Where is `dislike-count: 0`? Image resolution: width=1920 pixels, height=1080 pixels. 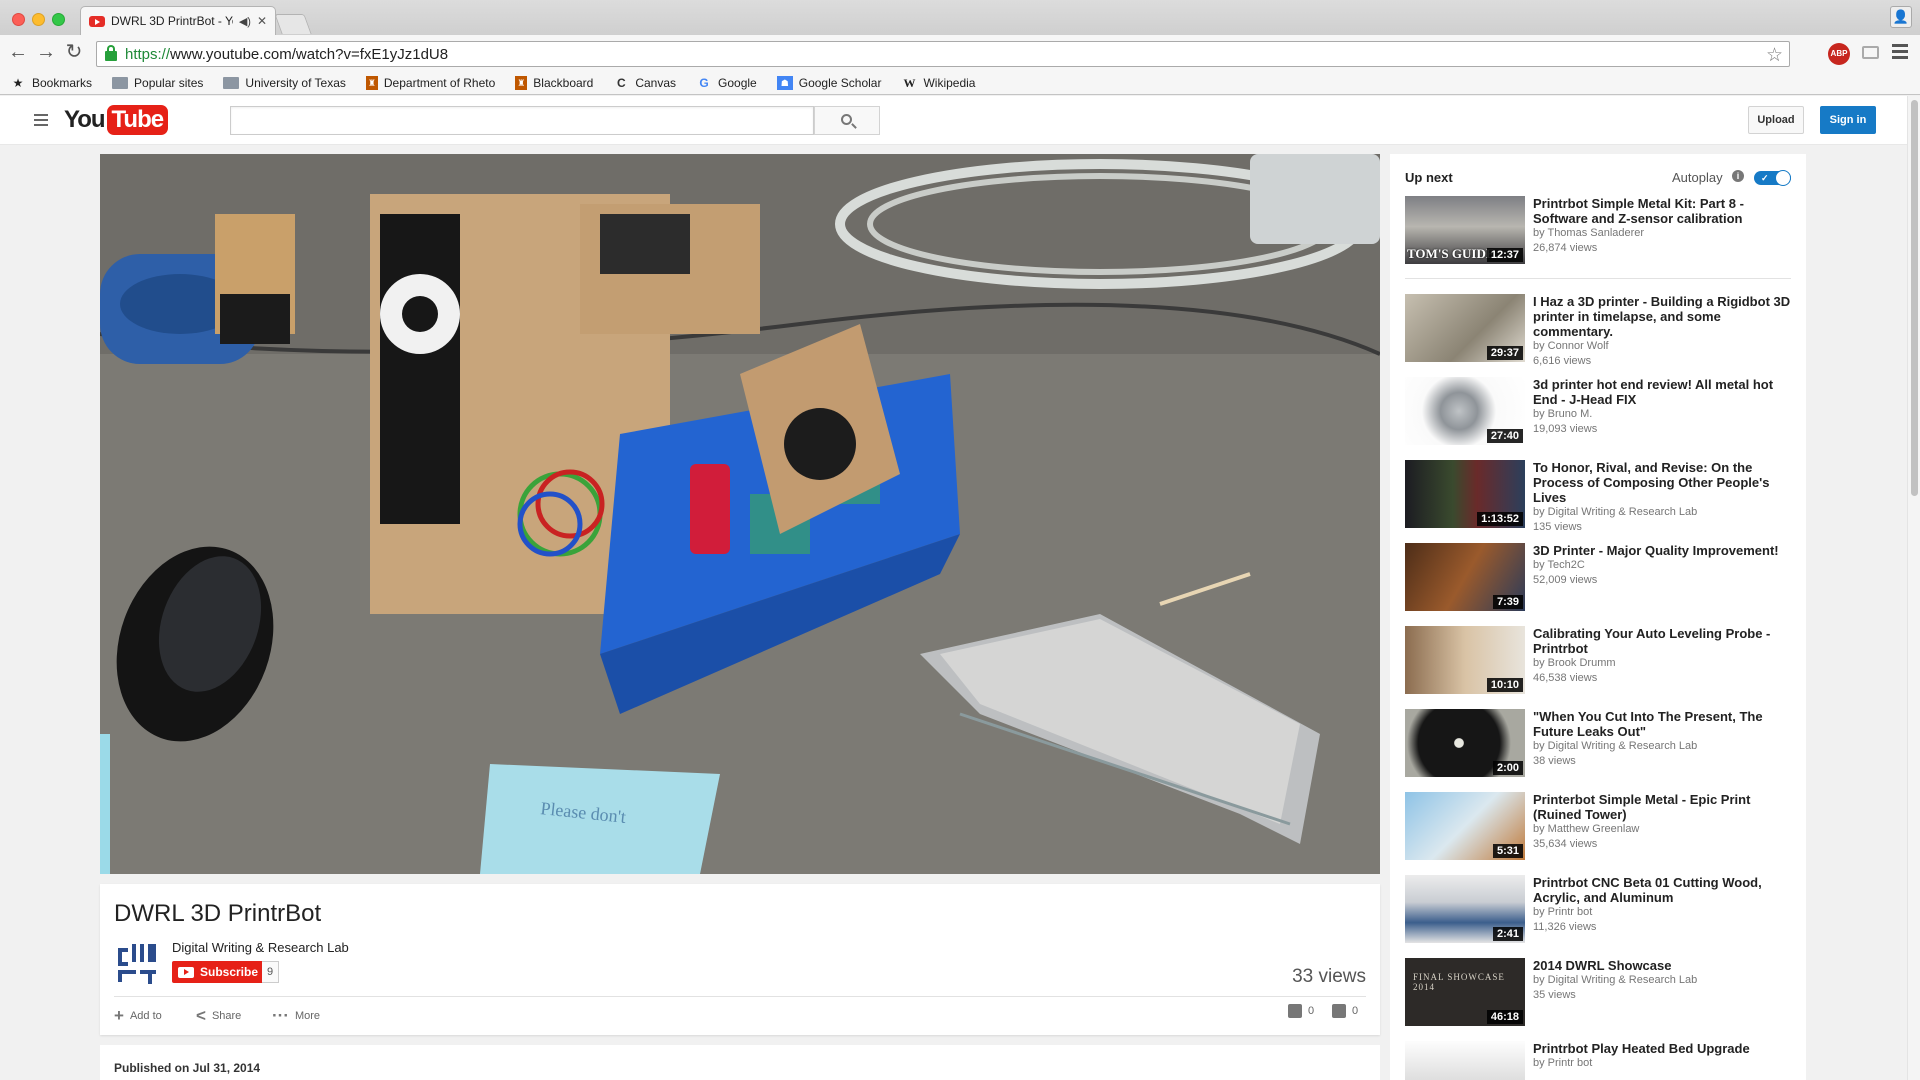 dislike-count: 0 is located at coordinates (1355, 1011).